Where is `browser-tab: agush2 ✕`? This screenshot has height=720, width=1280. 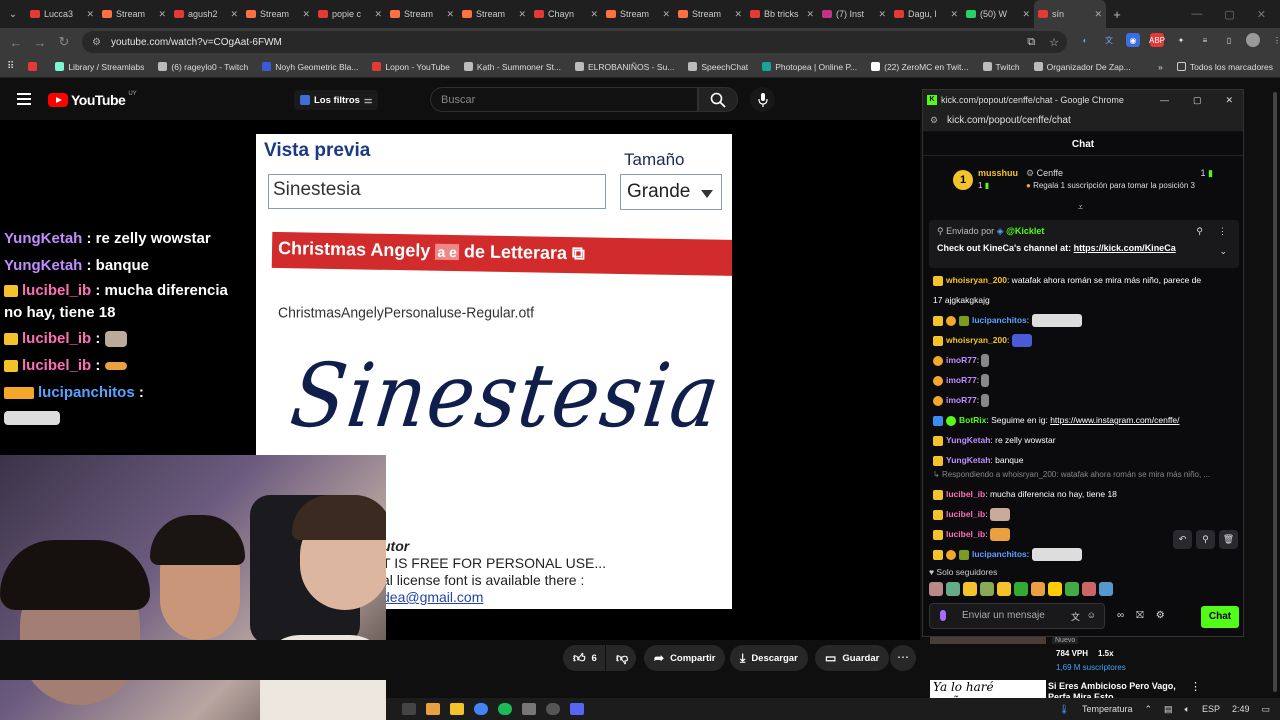 browser-tab: agush2 ✕ is located at coordinates (206, 14).